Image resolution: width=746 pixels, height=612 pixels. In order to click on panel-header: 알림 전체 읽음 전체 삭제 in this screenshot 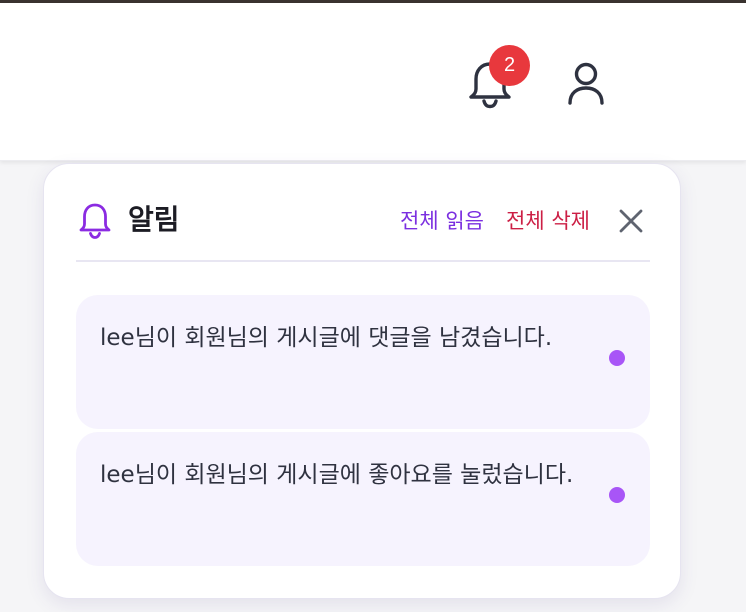, I will do `click(363, 213)`.